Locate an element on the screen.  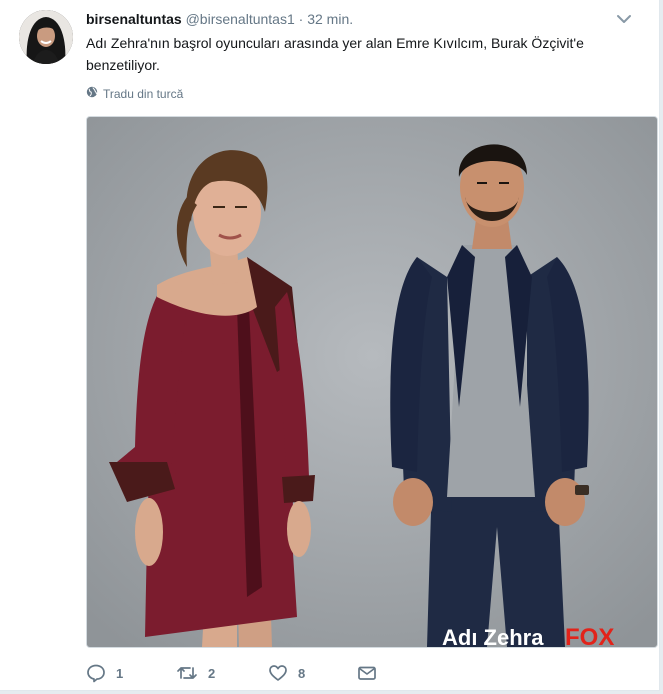
retweet-count: 2 is located at coordinates (212, 673).